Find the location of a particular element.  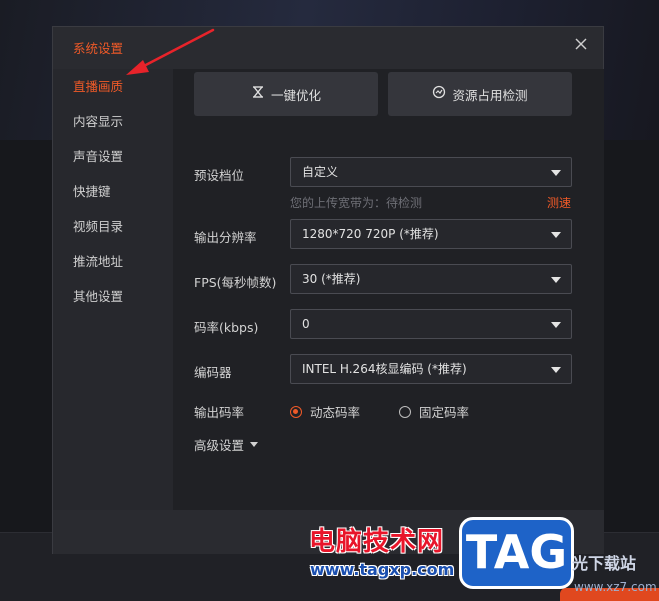

rate-mode-label: 输出码率 is located at coordinates (219, 412).